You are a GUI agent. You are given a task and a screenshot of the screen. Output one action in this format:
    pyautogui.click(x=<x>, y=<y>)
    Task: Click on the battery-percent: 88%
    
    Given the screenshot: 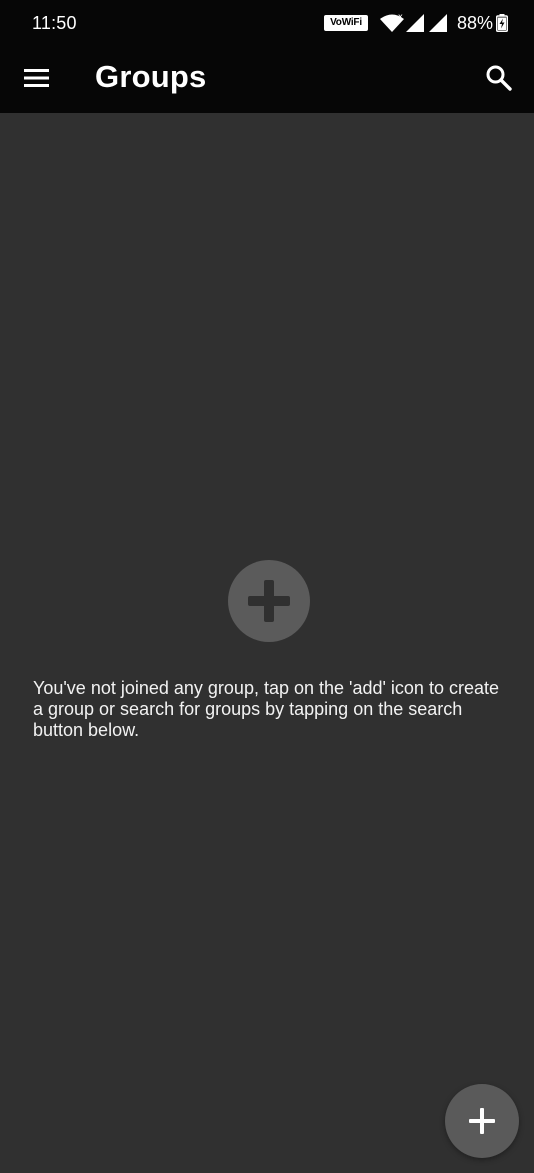 What is the action you would take?
    pyautogui.click(x=475, y=23)
    